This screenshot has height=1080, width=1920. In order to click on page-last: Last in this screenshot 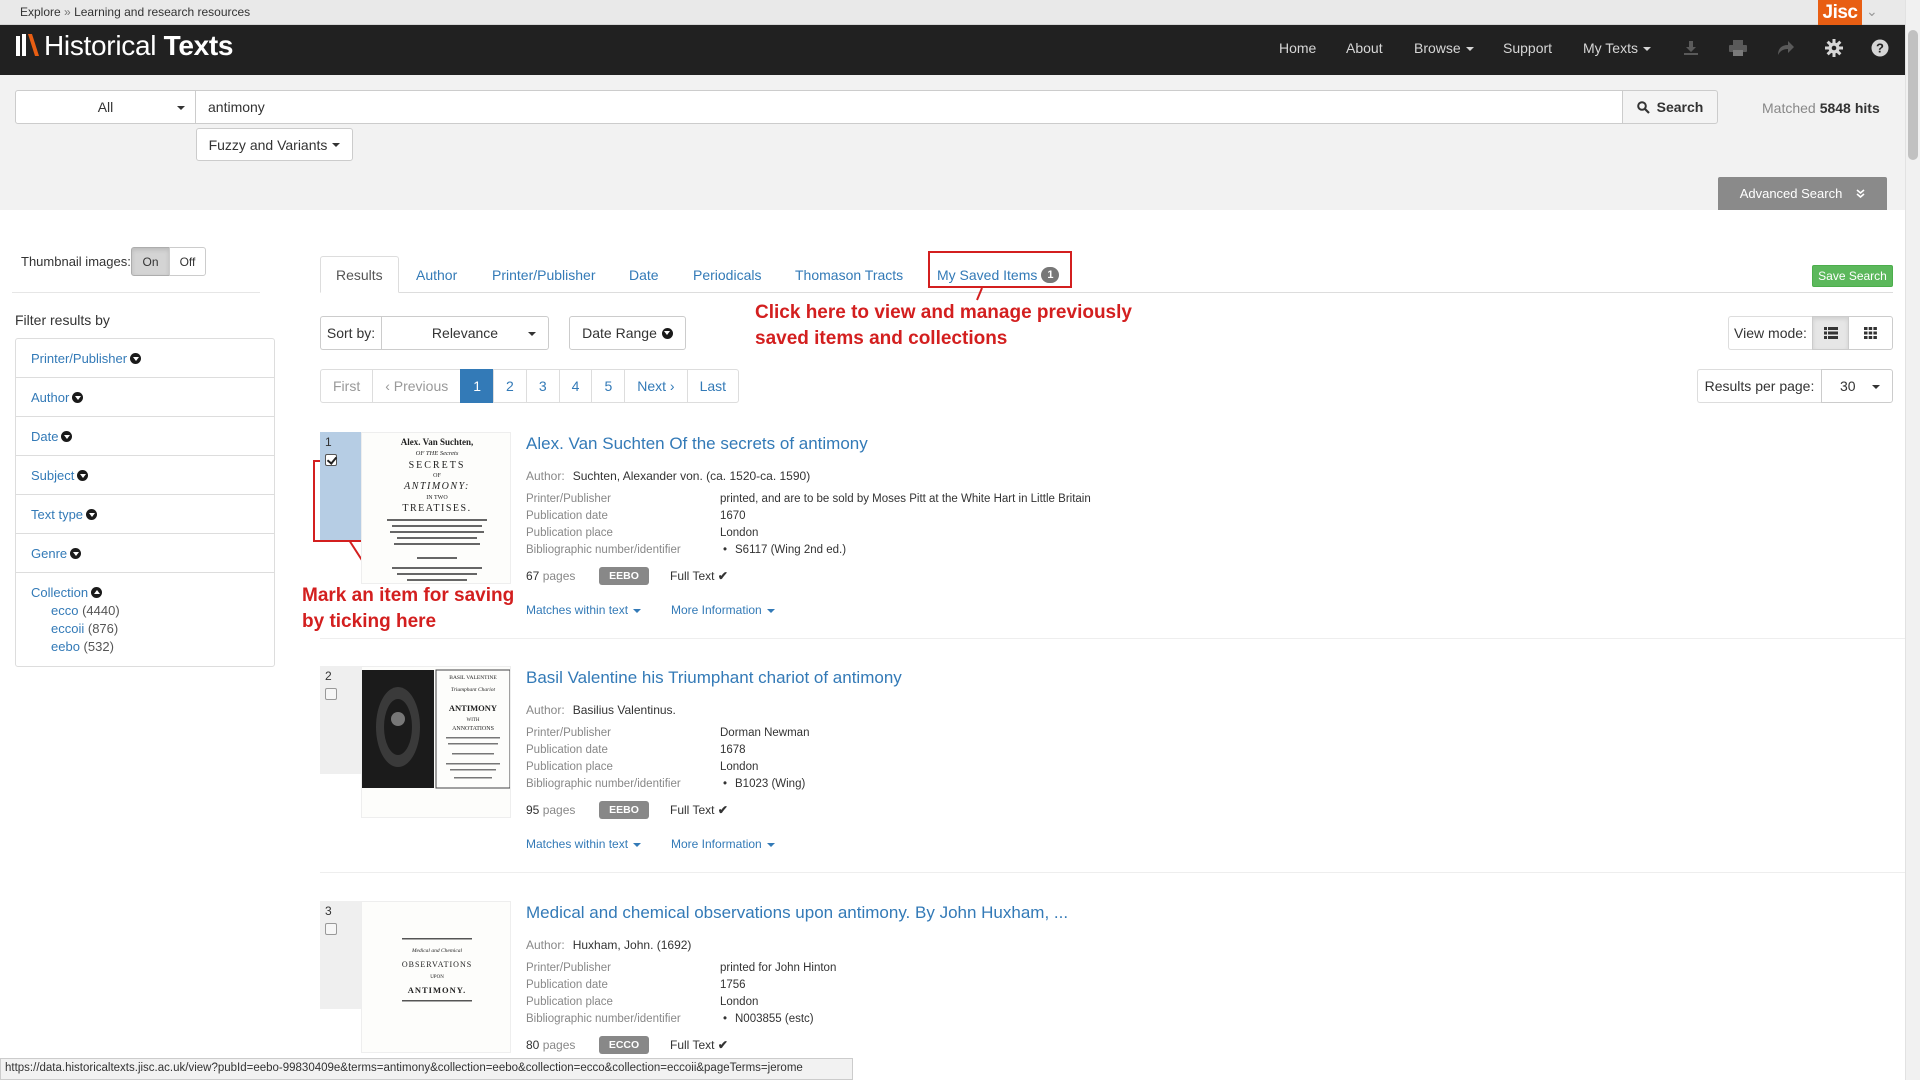, I will do `click(713, 386)`.